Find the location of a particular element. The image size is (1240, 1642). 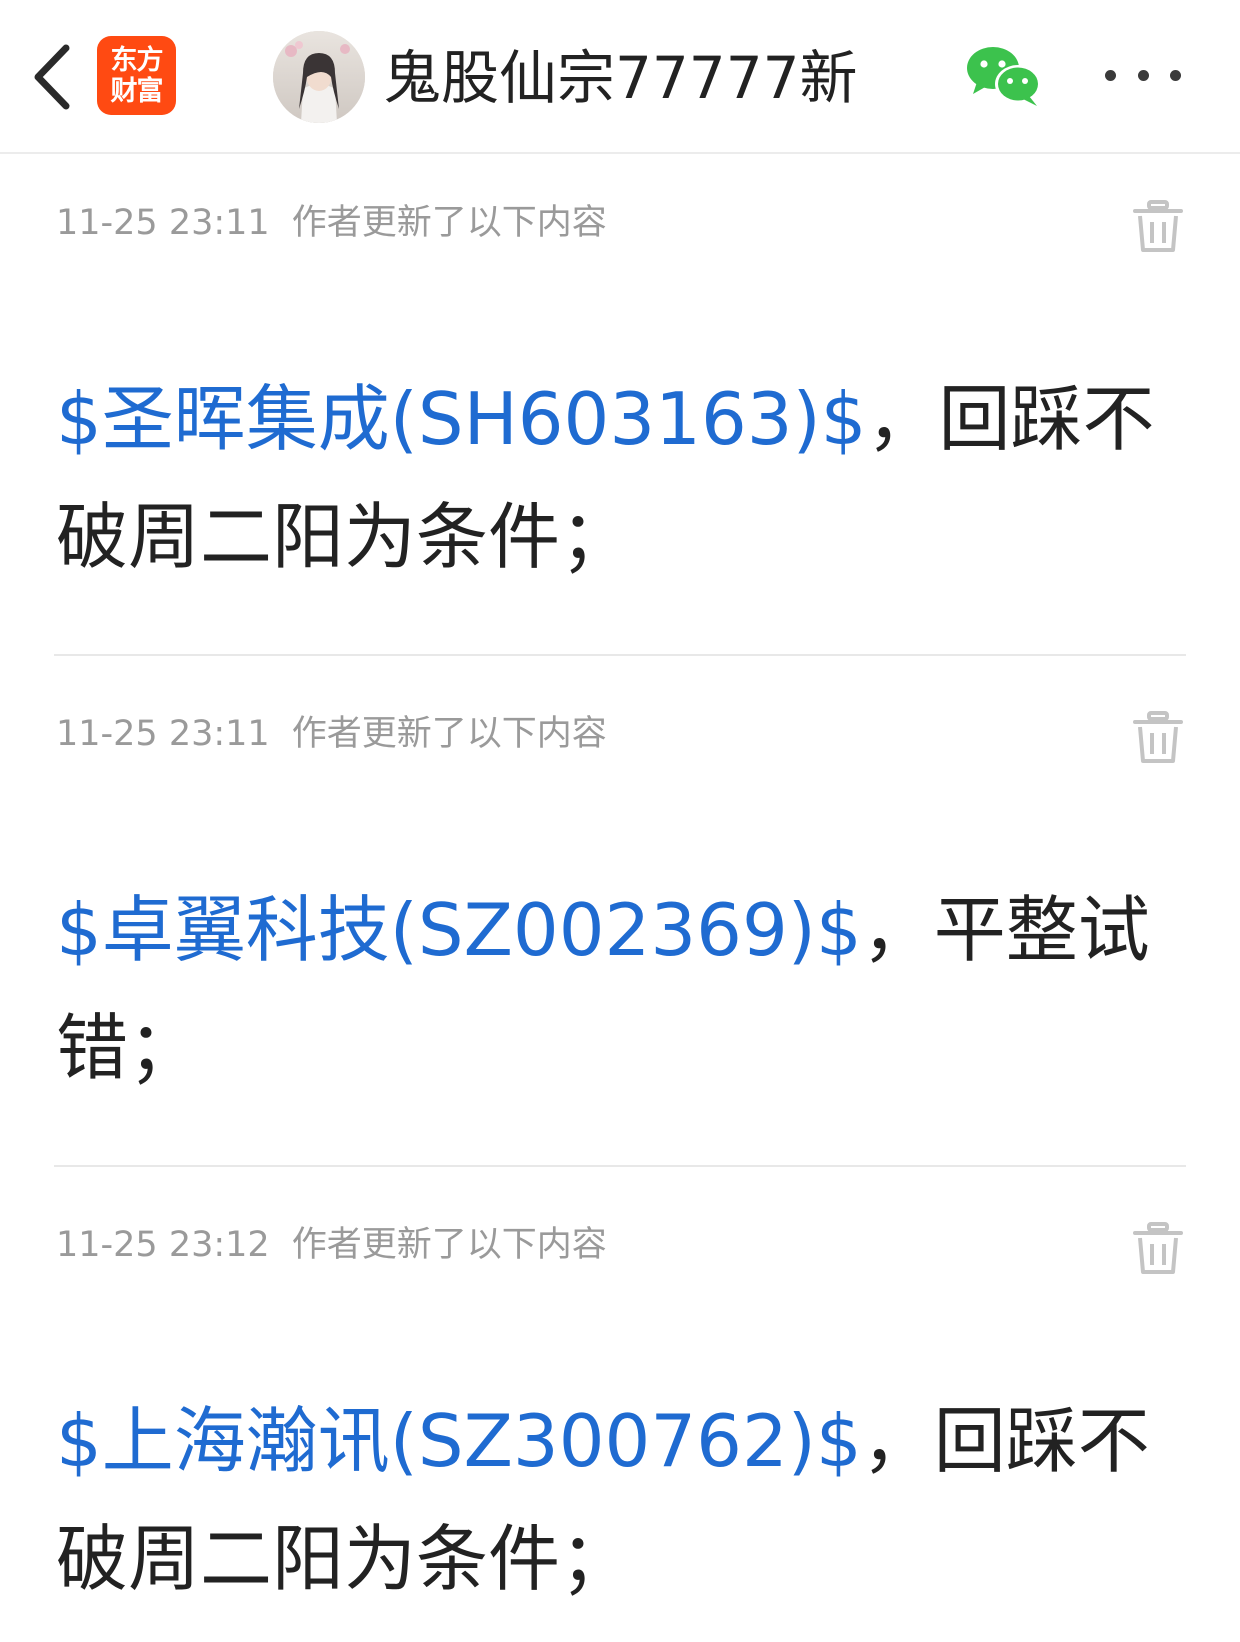

top-bar: 东方 财富 鬼股仙宗77777新 is located at coordinates (620, 77).